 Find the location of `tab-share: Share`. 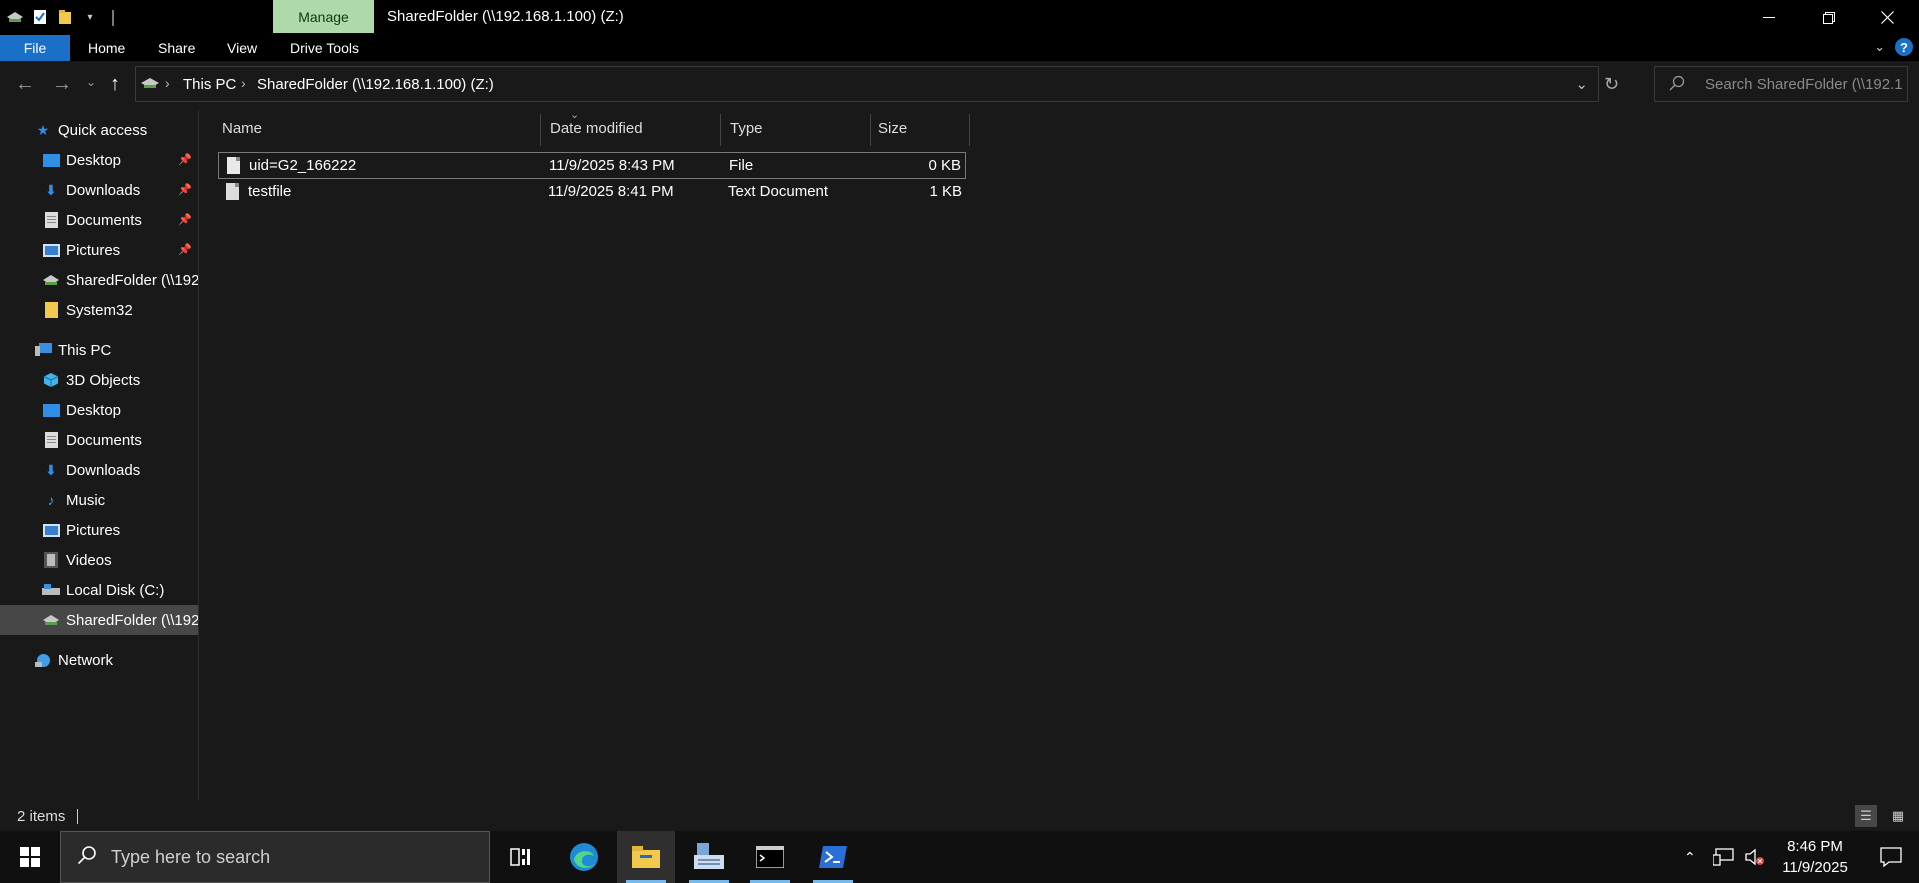

tab-share: Share is located at coordinates (176, 48).